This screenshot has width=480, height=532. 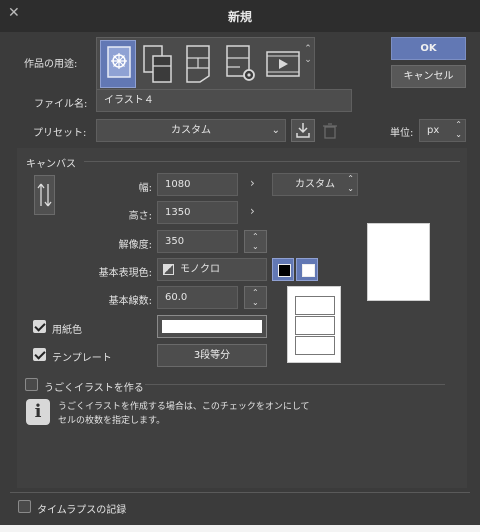 I want to click on black-color-swatch, so click(x=283, y=269).